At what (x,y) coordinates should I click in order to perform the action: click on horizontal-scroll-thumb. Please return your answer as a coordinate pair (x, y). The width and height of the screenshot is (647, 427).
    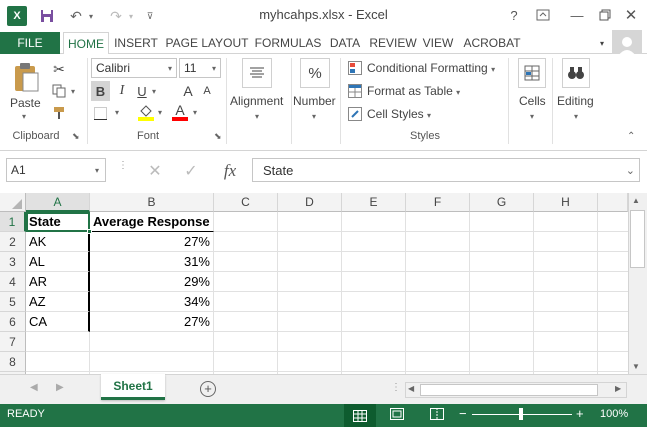
    Looking at the image, I should click on (509, 390).